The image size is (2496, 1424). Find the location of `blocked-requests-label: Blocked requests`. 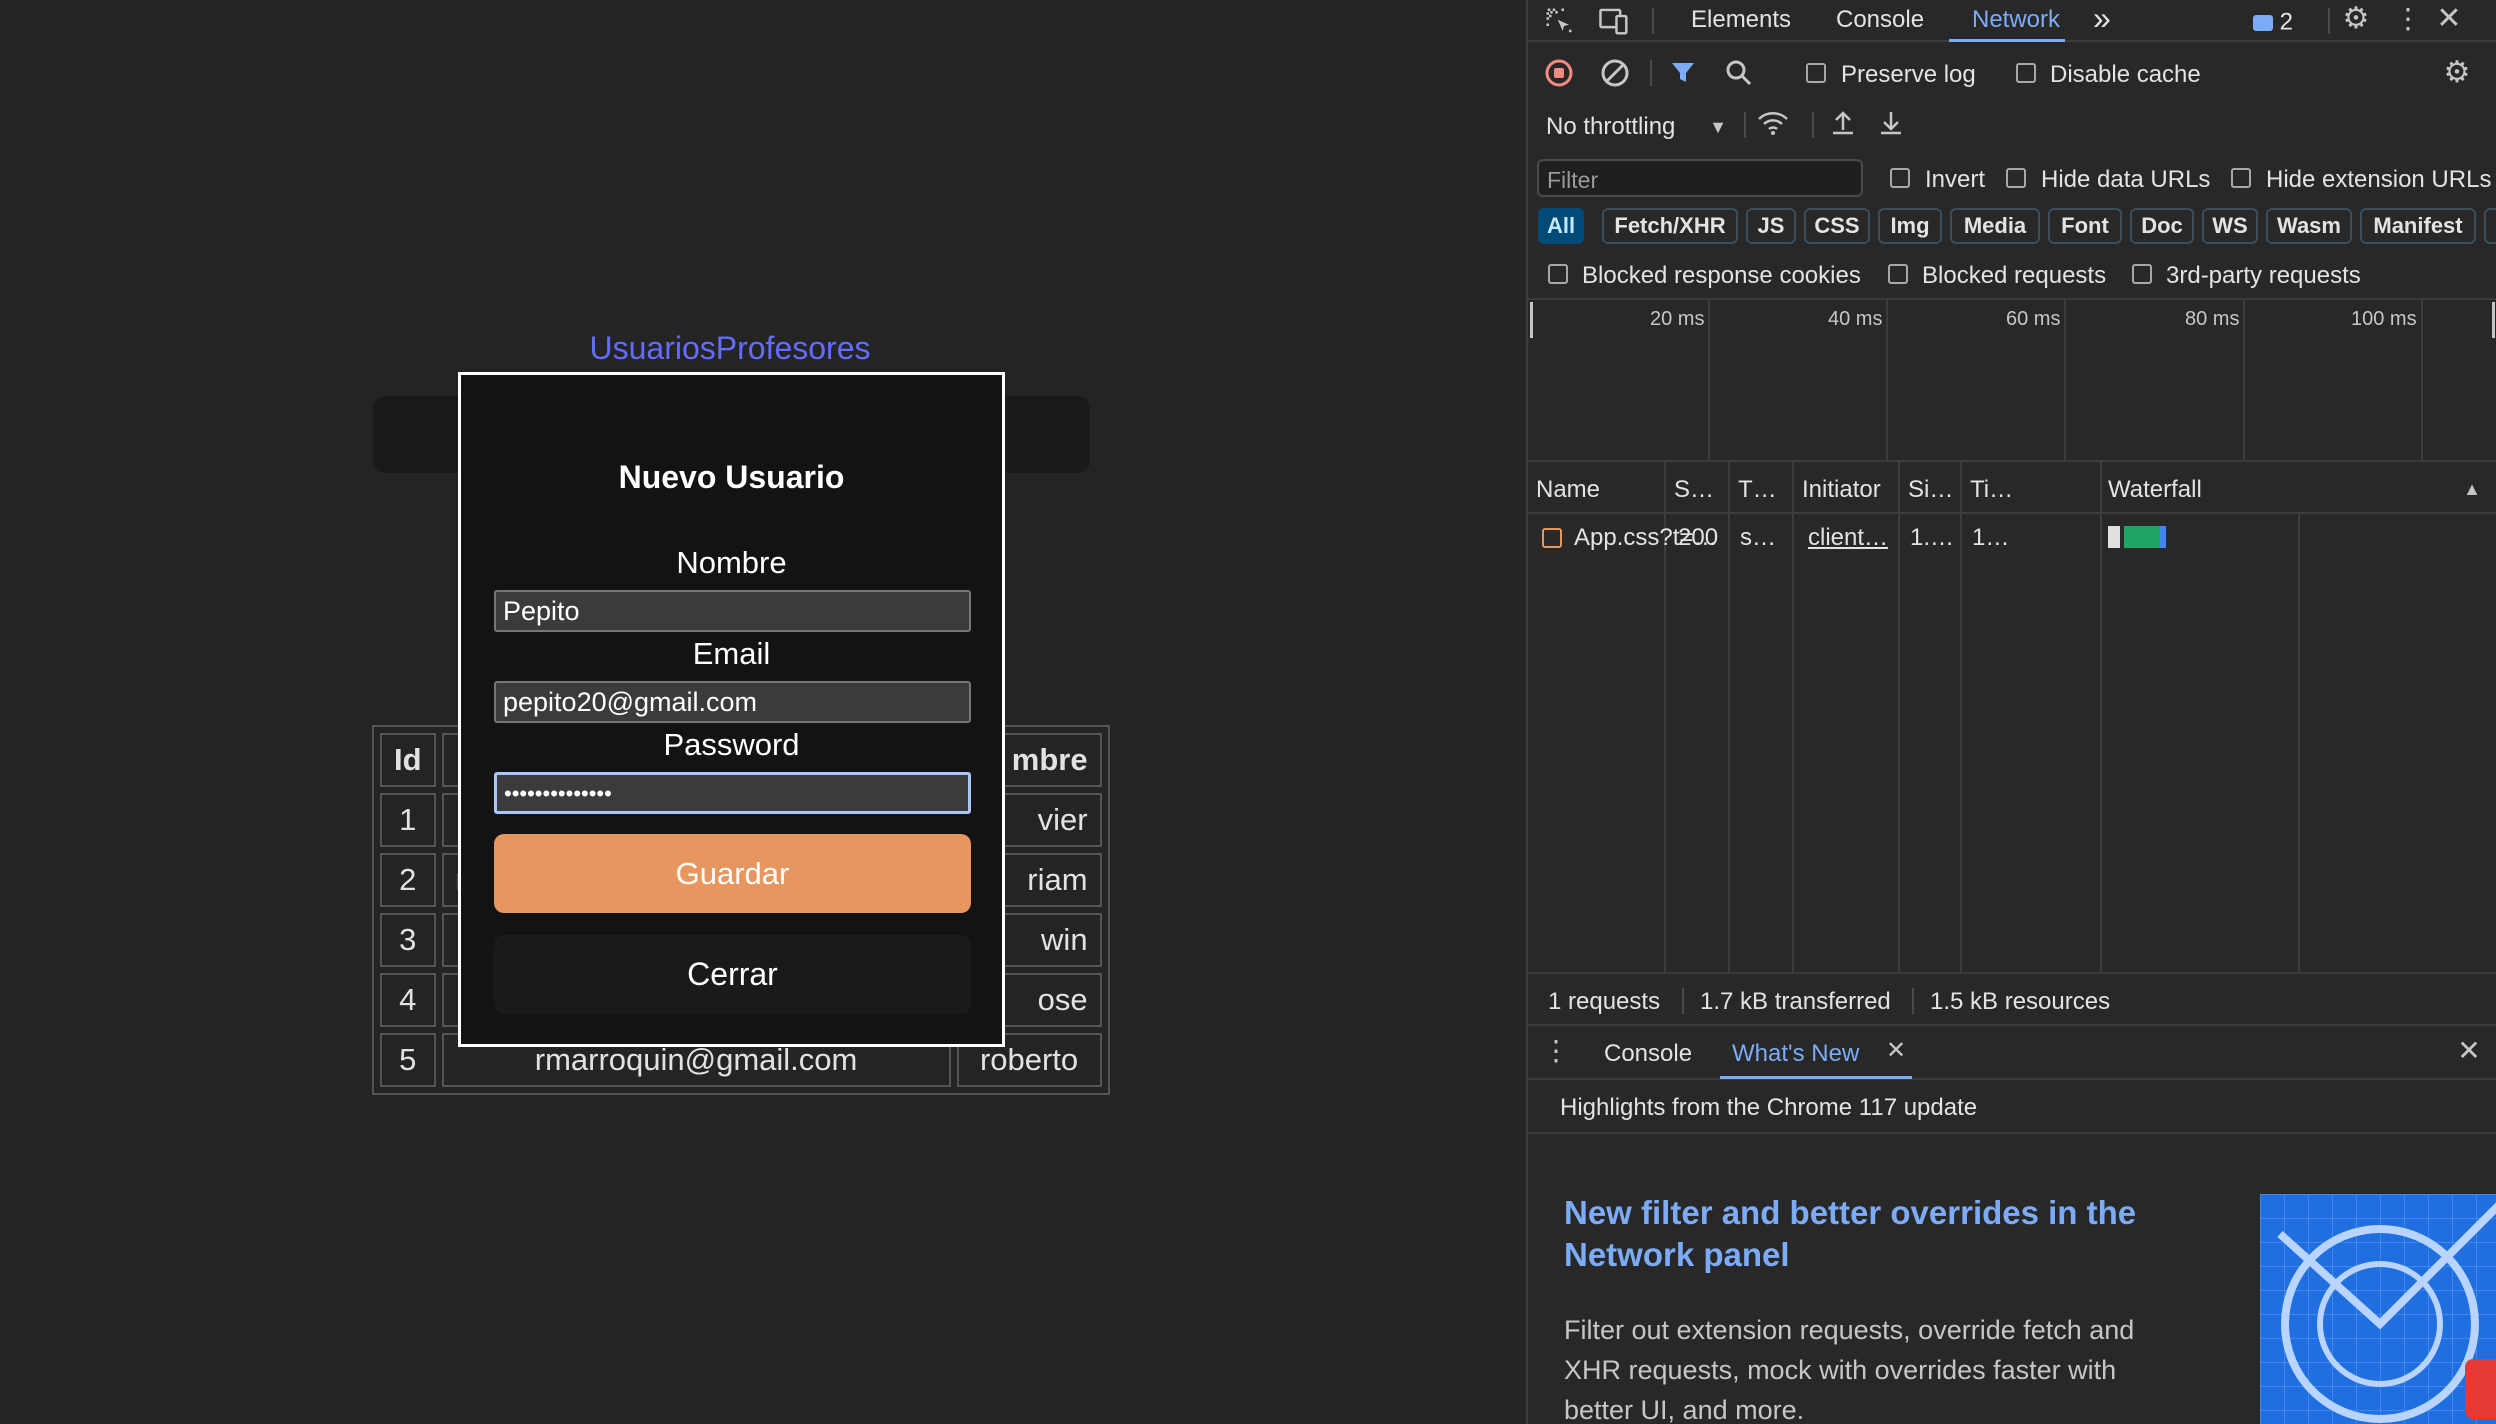

blocked-requests-label: Blocked requests is located at coordinates (2014, 275).